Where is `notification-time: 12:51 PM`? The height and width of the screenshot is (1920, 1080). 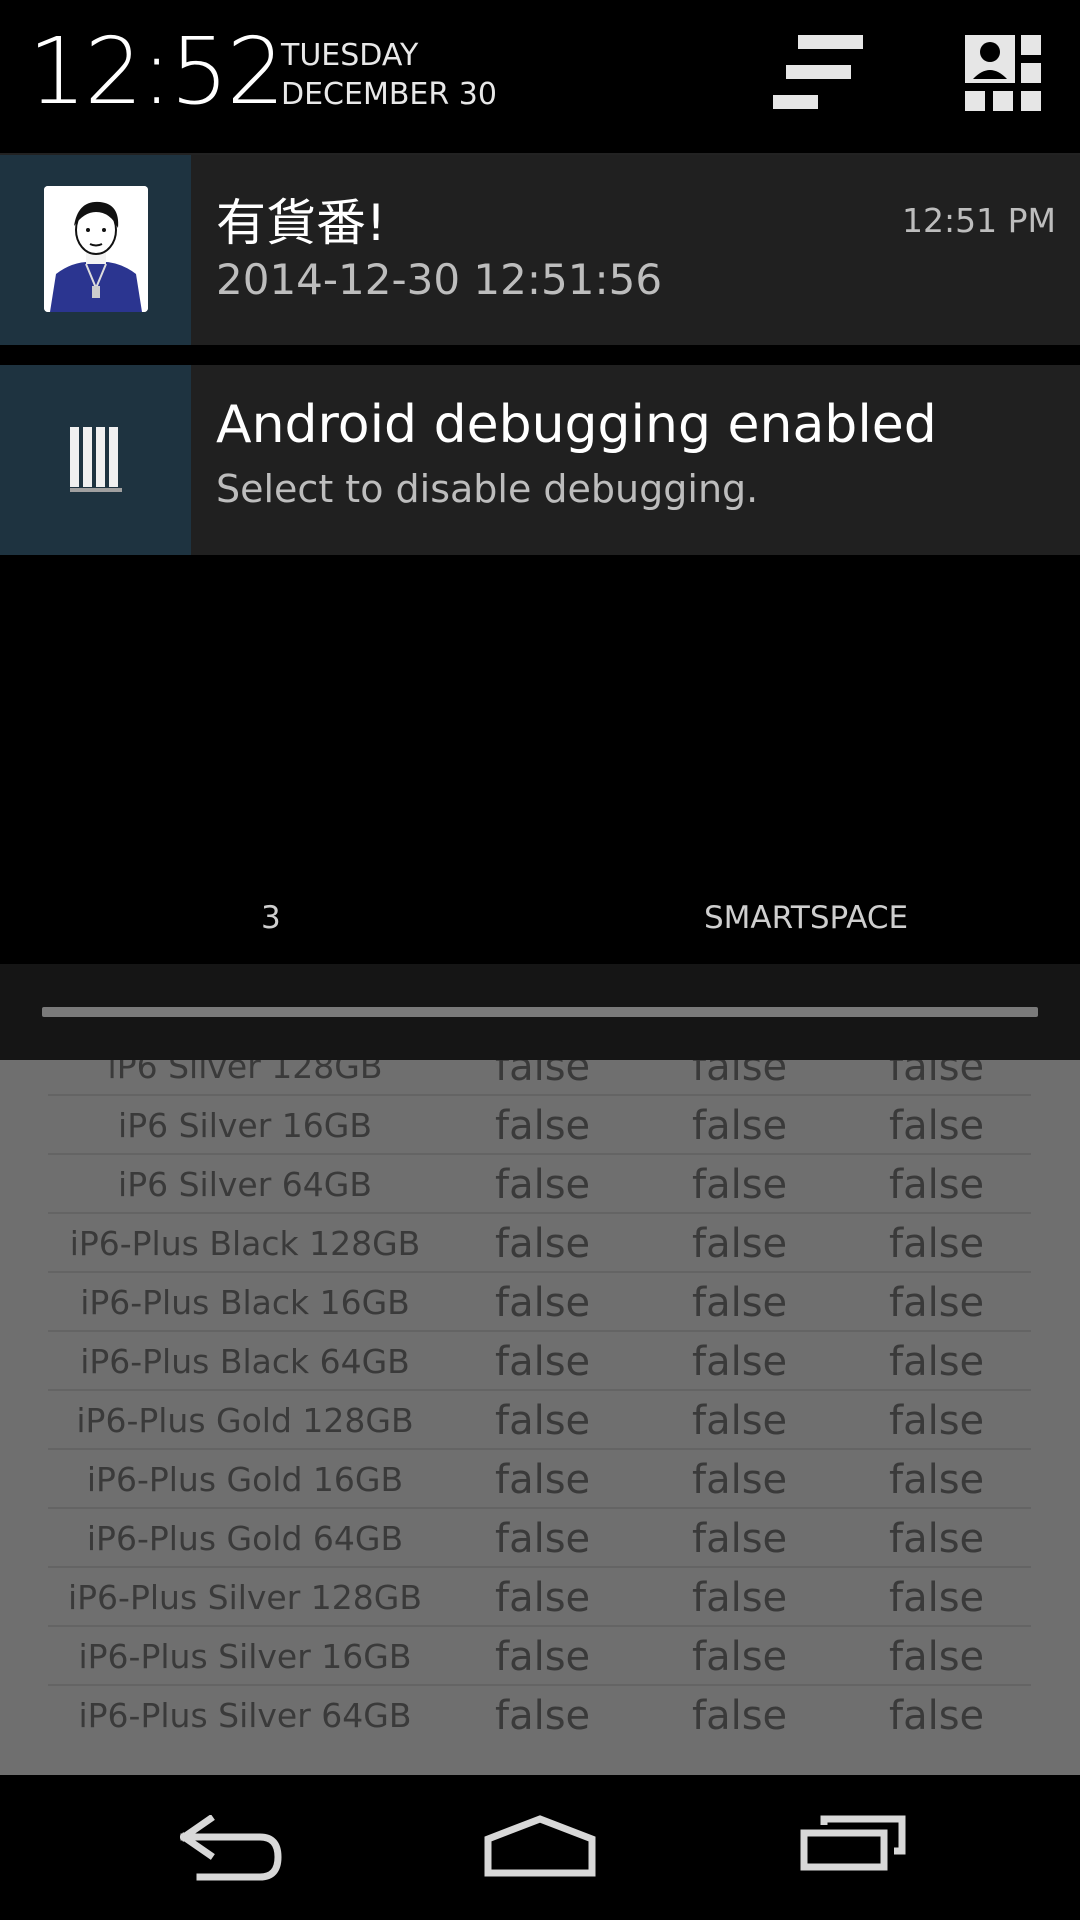 notification-time: 12:51 PM is located at coordinates (979, 220).